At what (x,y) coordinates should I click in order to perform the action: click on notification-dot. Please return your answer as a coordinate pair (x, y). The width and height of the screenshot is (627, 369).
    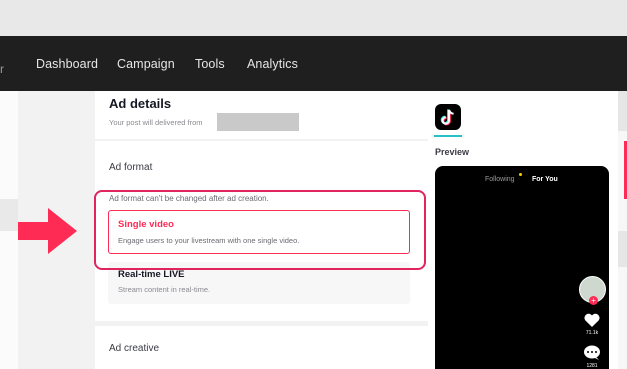
    Looking at the image, I should click on (520, 174).